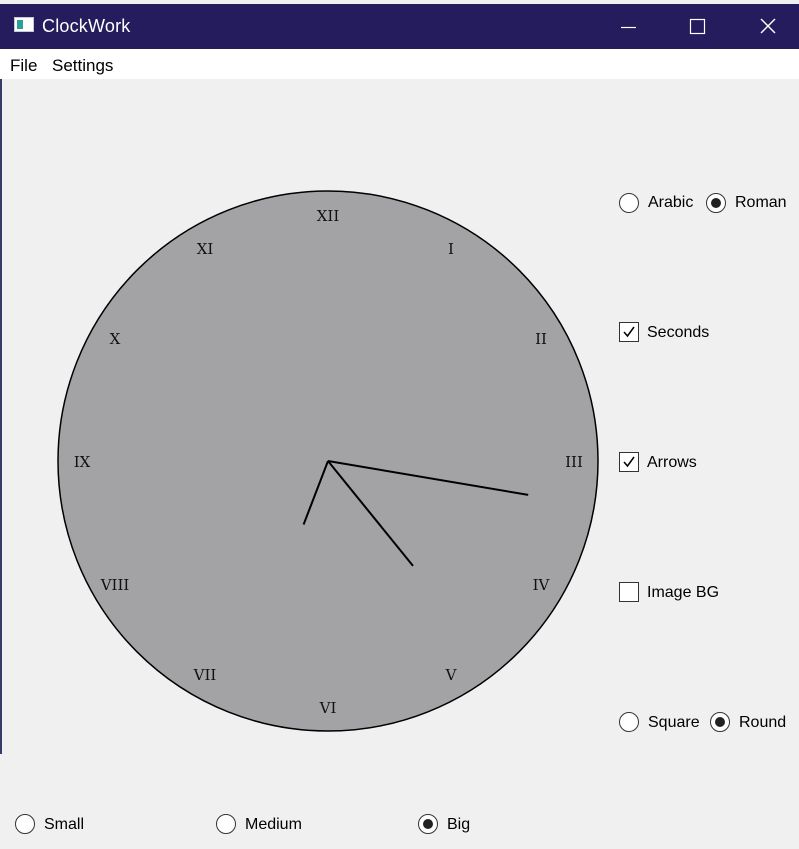  I want to click on big-radio, so click(428, 824).